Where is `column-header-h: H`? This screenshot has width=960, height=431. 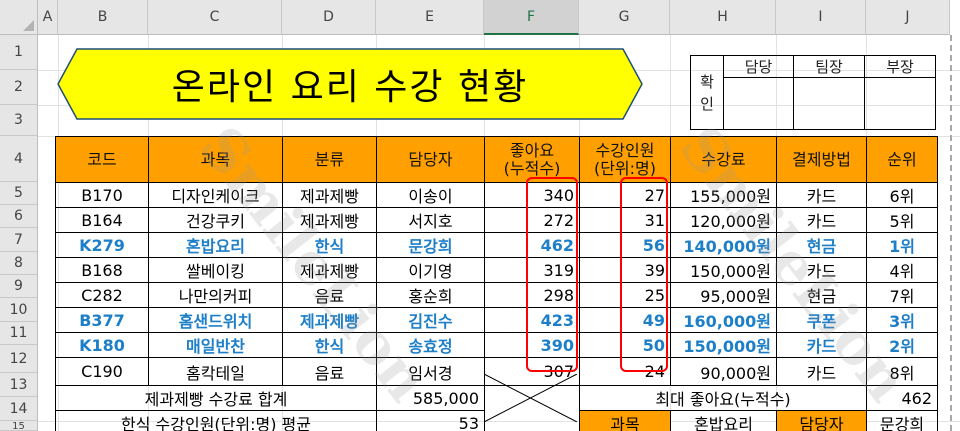
column-header-h: H is located at coordinates (723, 17).